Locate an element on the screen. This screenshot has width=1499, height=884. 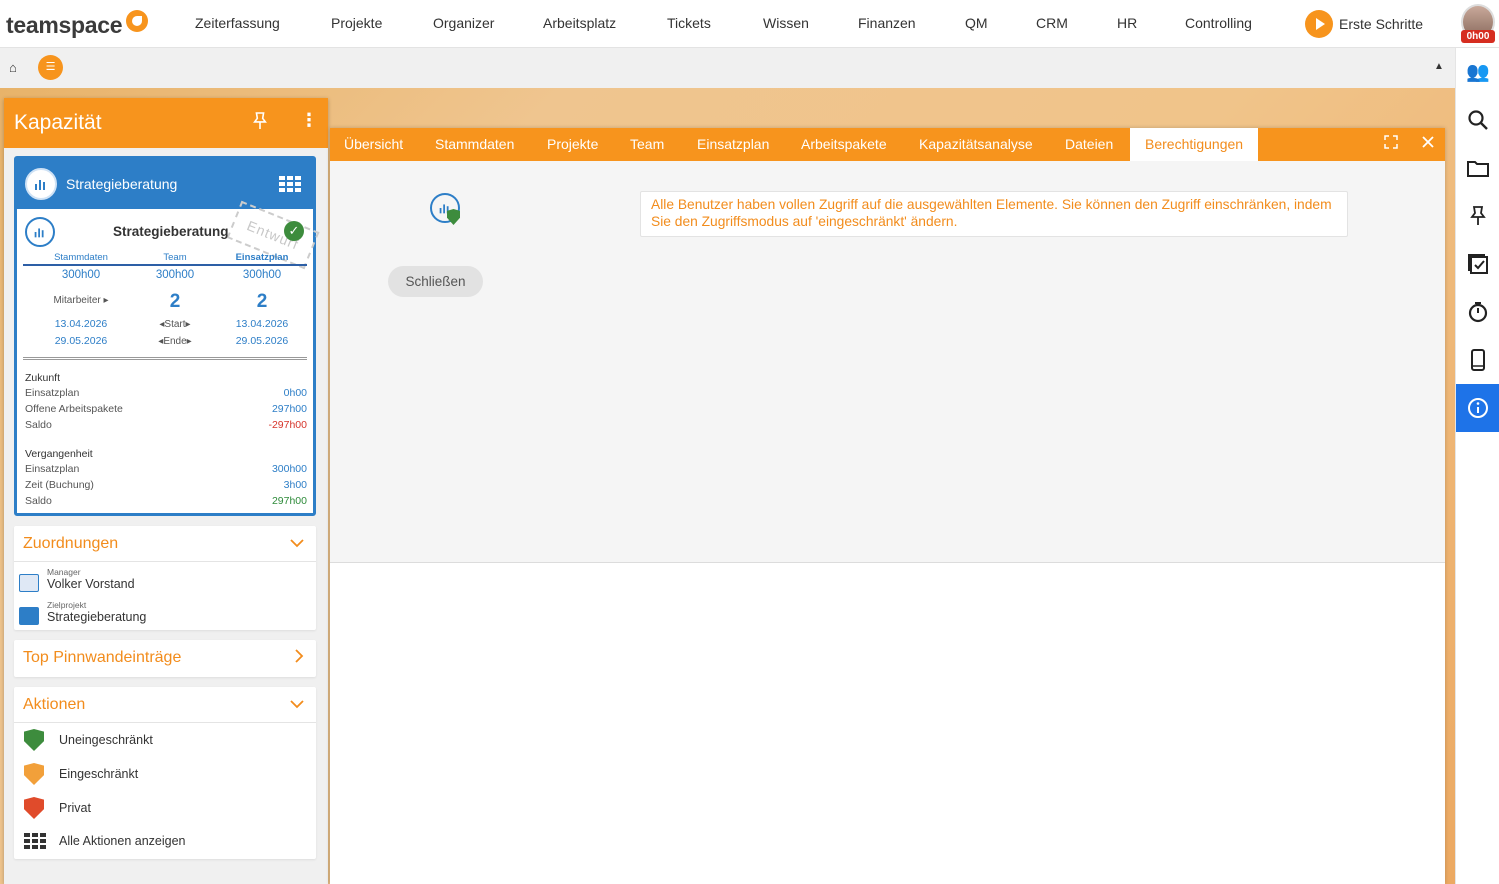
vergangenheit-title: Vergangenheit is located at coordinates (59, 454).